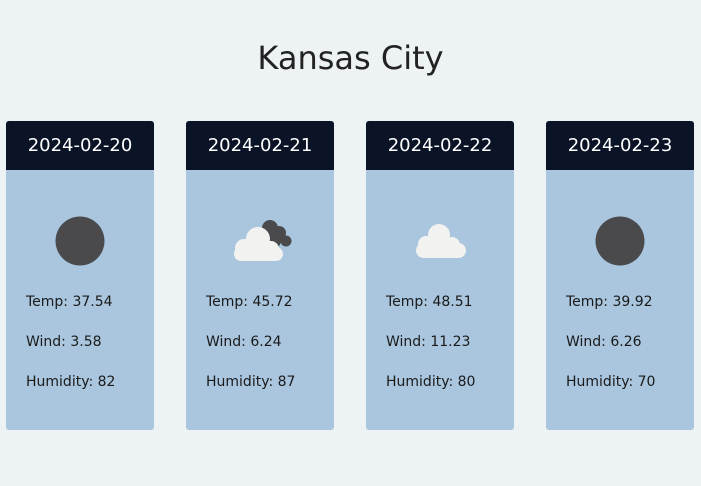 The image size is (701, 486). I want to click on humidity-value: 70, so click(646, 382).